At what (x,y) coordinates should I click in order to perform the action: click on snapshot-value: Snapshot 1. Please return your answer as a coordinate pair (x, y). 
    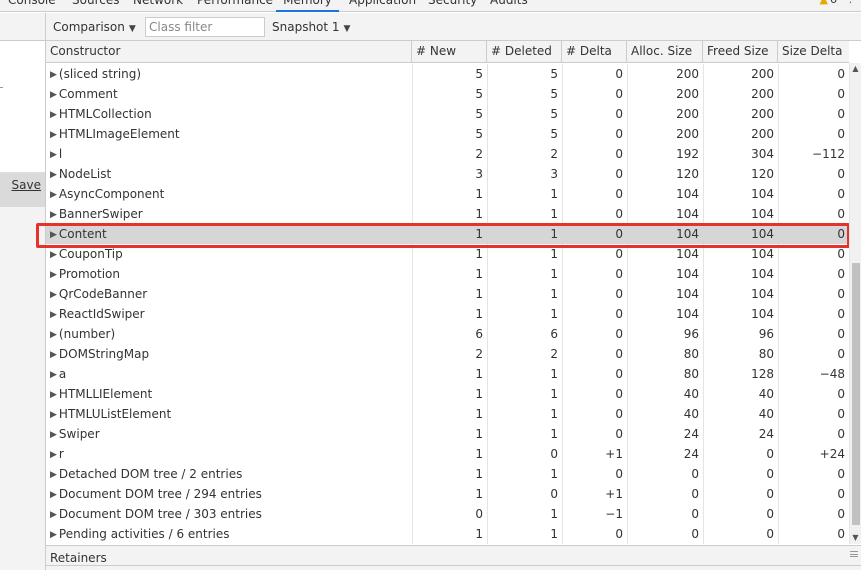
    Looking at the image, I should click on (306, 27).